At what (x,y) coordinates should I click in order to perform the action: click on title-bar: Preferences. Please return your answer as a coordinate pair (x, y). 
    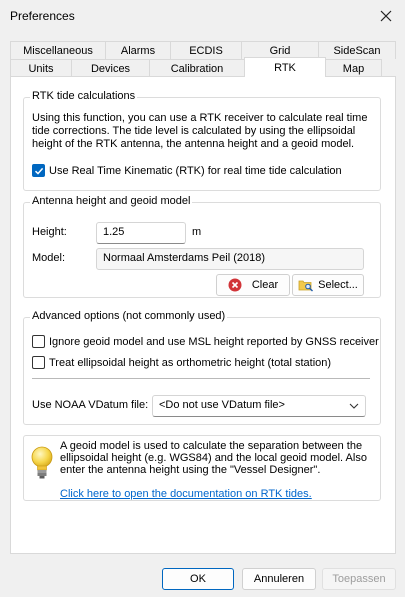
    Looking at the image, I should click on (202, 16).